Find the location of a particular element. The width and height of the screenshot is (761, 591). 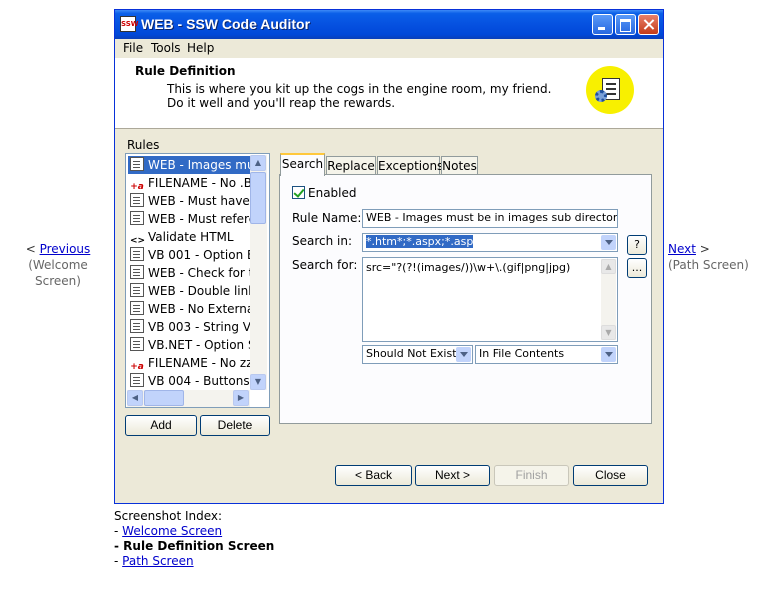

previous-arrow: < is located at coordinates (30, 249).